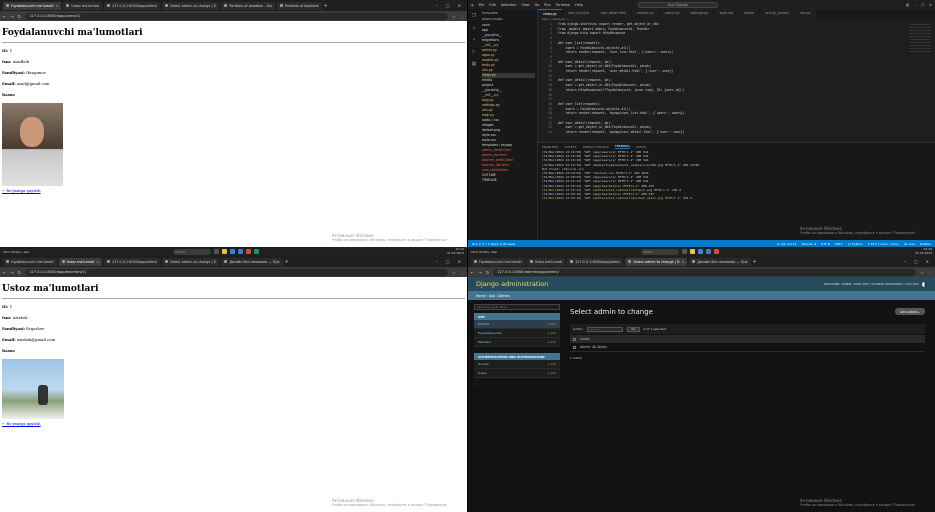  Describe the element at coordinates (574, 347) in the screenshot. I see `row-checkbox` at that location.